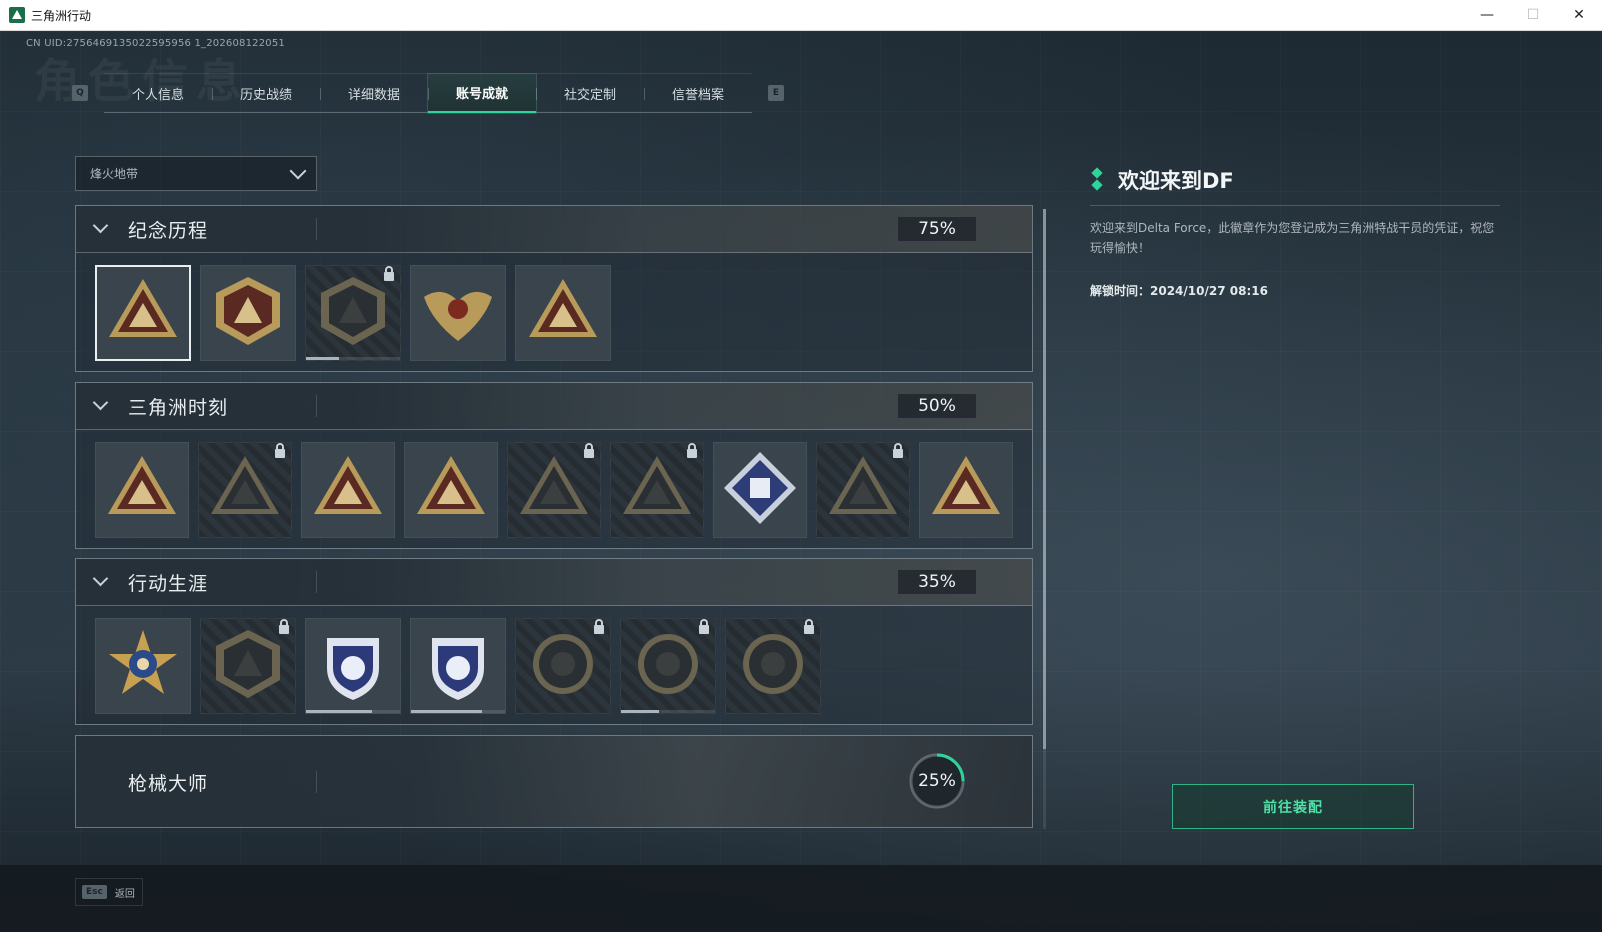 This screenshot has height=932, width=1602. Describe the element at coordinates (17, 15) in the screenshot. I see `app-logo-icon` at that location.